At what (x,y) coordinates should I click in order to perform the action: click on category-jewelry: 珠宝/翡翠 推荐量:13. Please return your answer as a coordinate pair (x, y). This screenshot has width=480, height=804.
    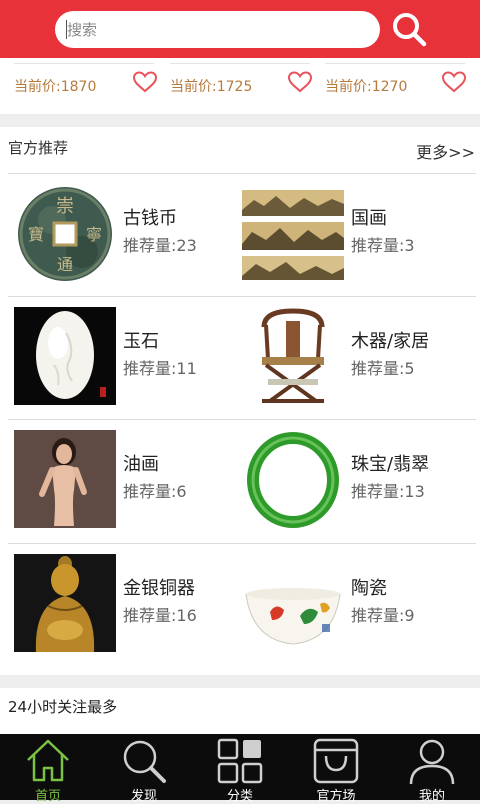
    Looking at the image, I should click on (351, 480).